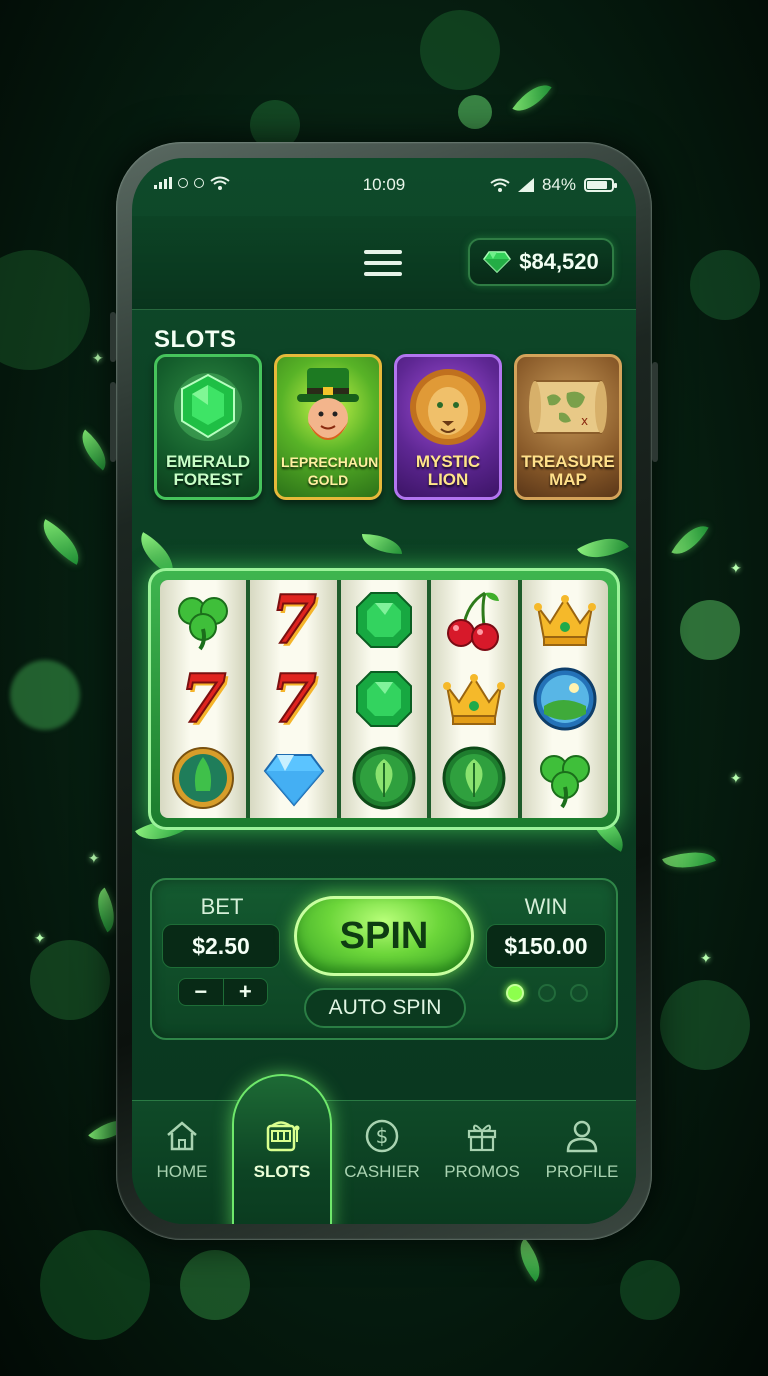  I want to click on balance-amount: $84,520, so click(559, 261).